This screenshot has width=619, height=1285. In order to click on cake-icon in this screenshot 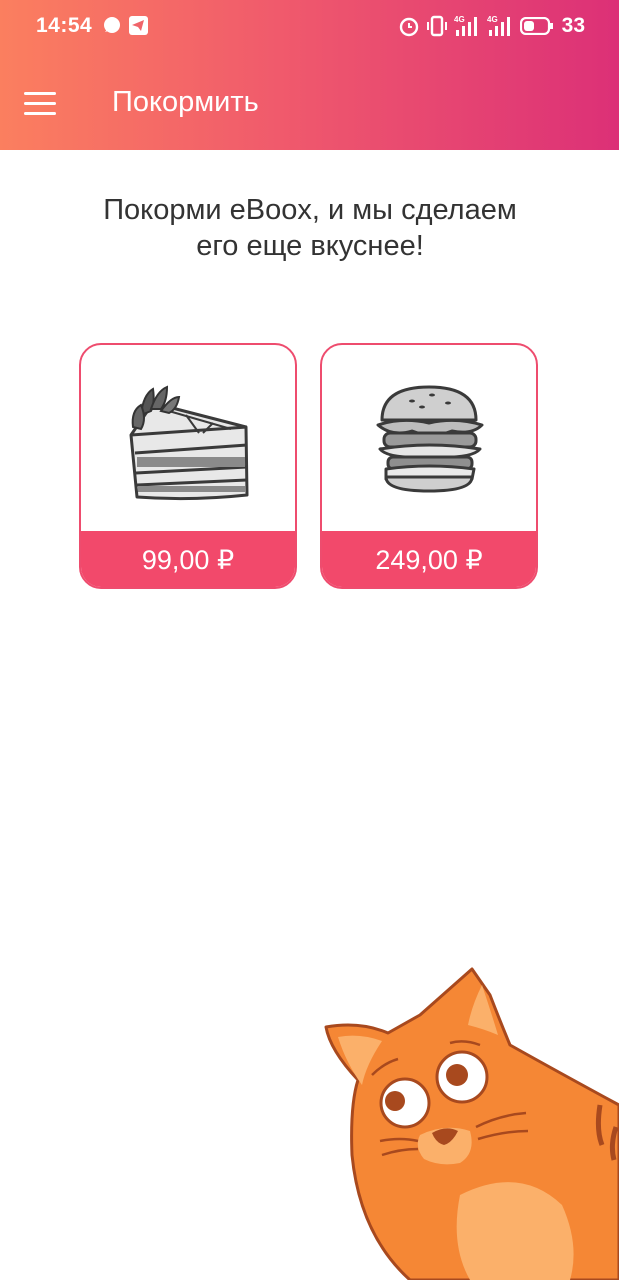, I will do `click(188, 440)`.